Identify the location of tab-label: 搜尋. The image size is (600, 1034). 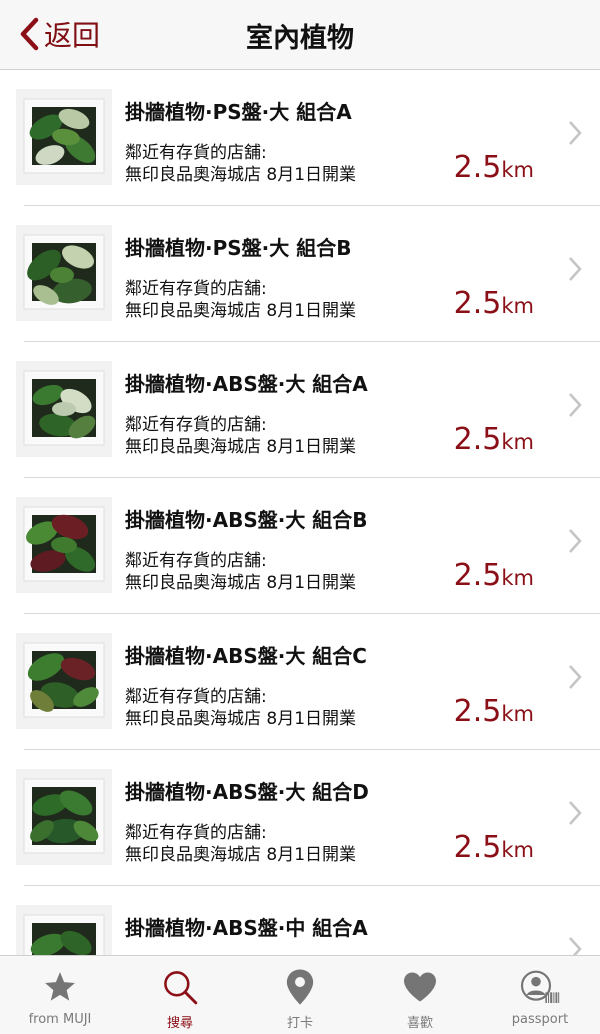
(179, 1023).